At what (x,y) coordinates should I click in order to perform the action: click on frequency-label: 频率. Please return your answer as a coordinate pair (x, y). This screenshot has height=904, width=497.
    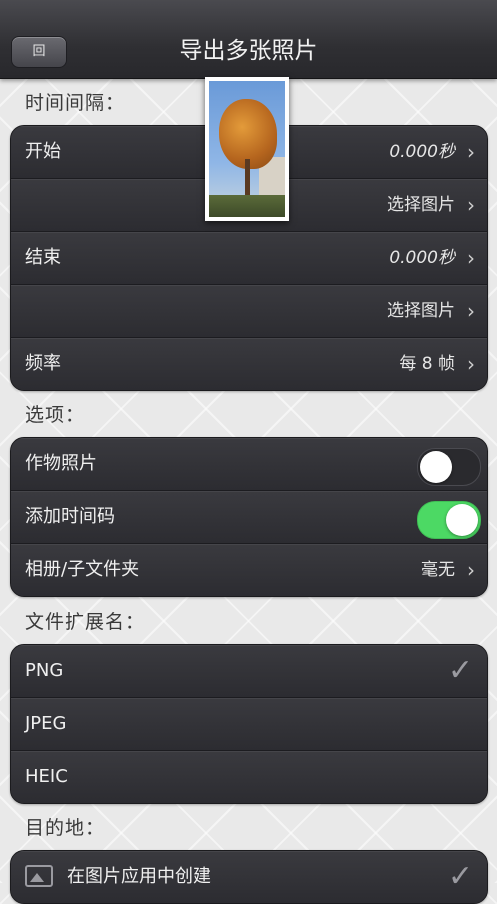
    Looking at the image, I should click on (43, 363).